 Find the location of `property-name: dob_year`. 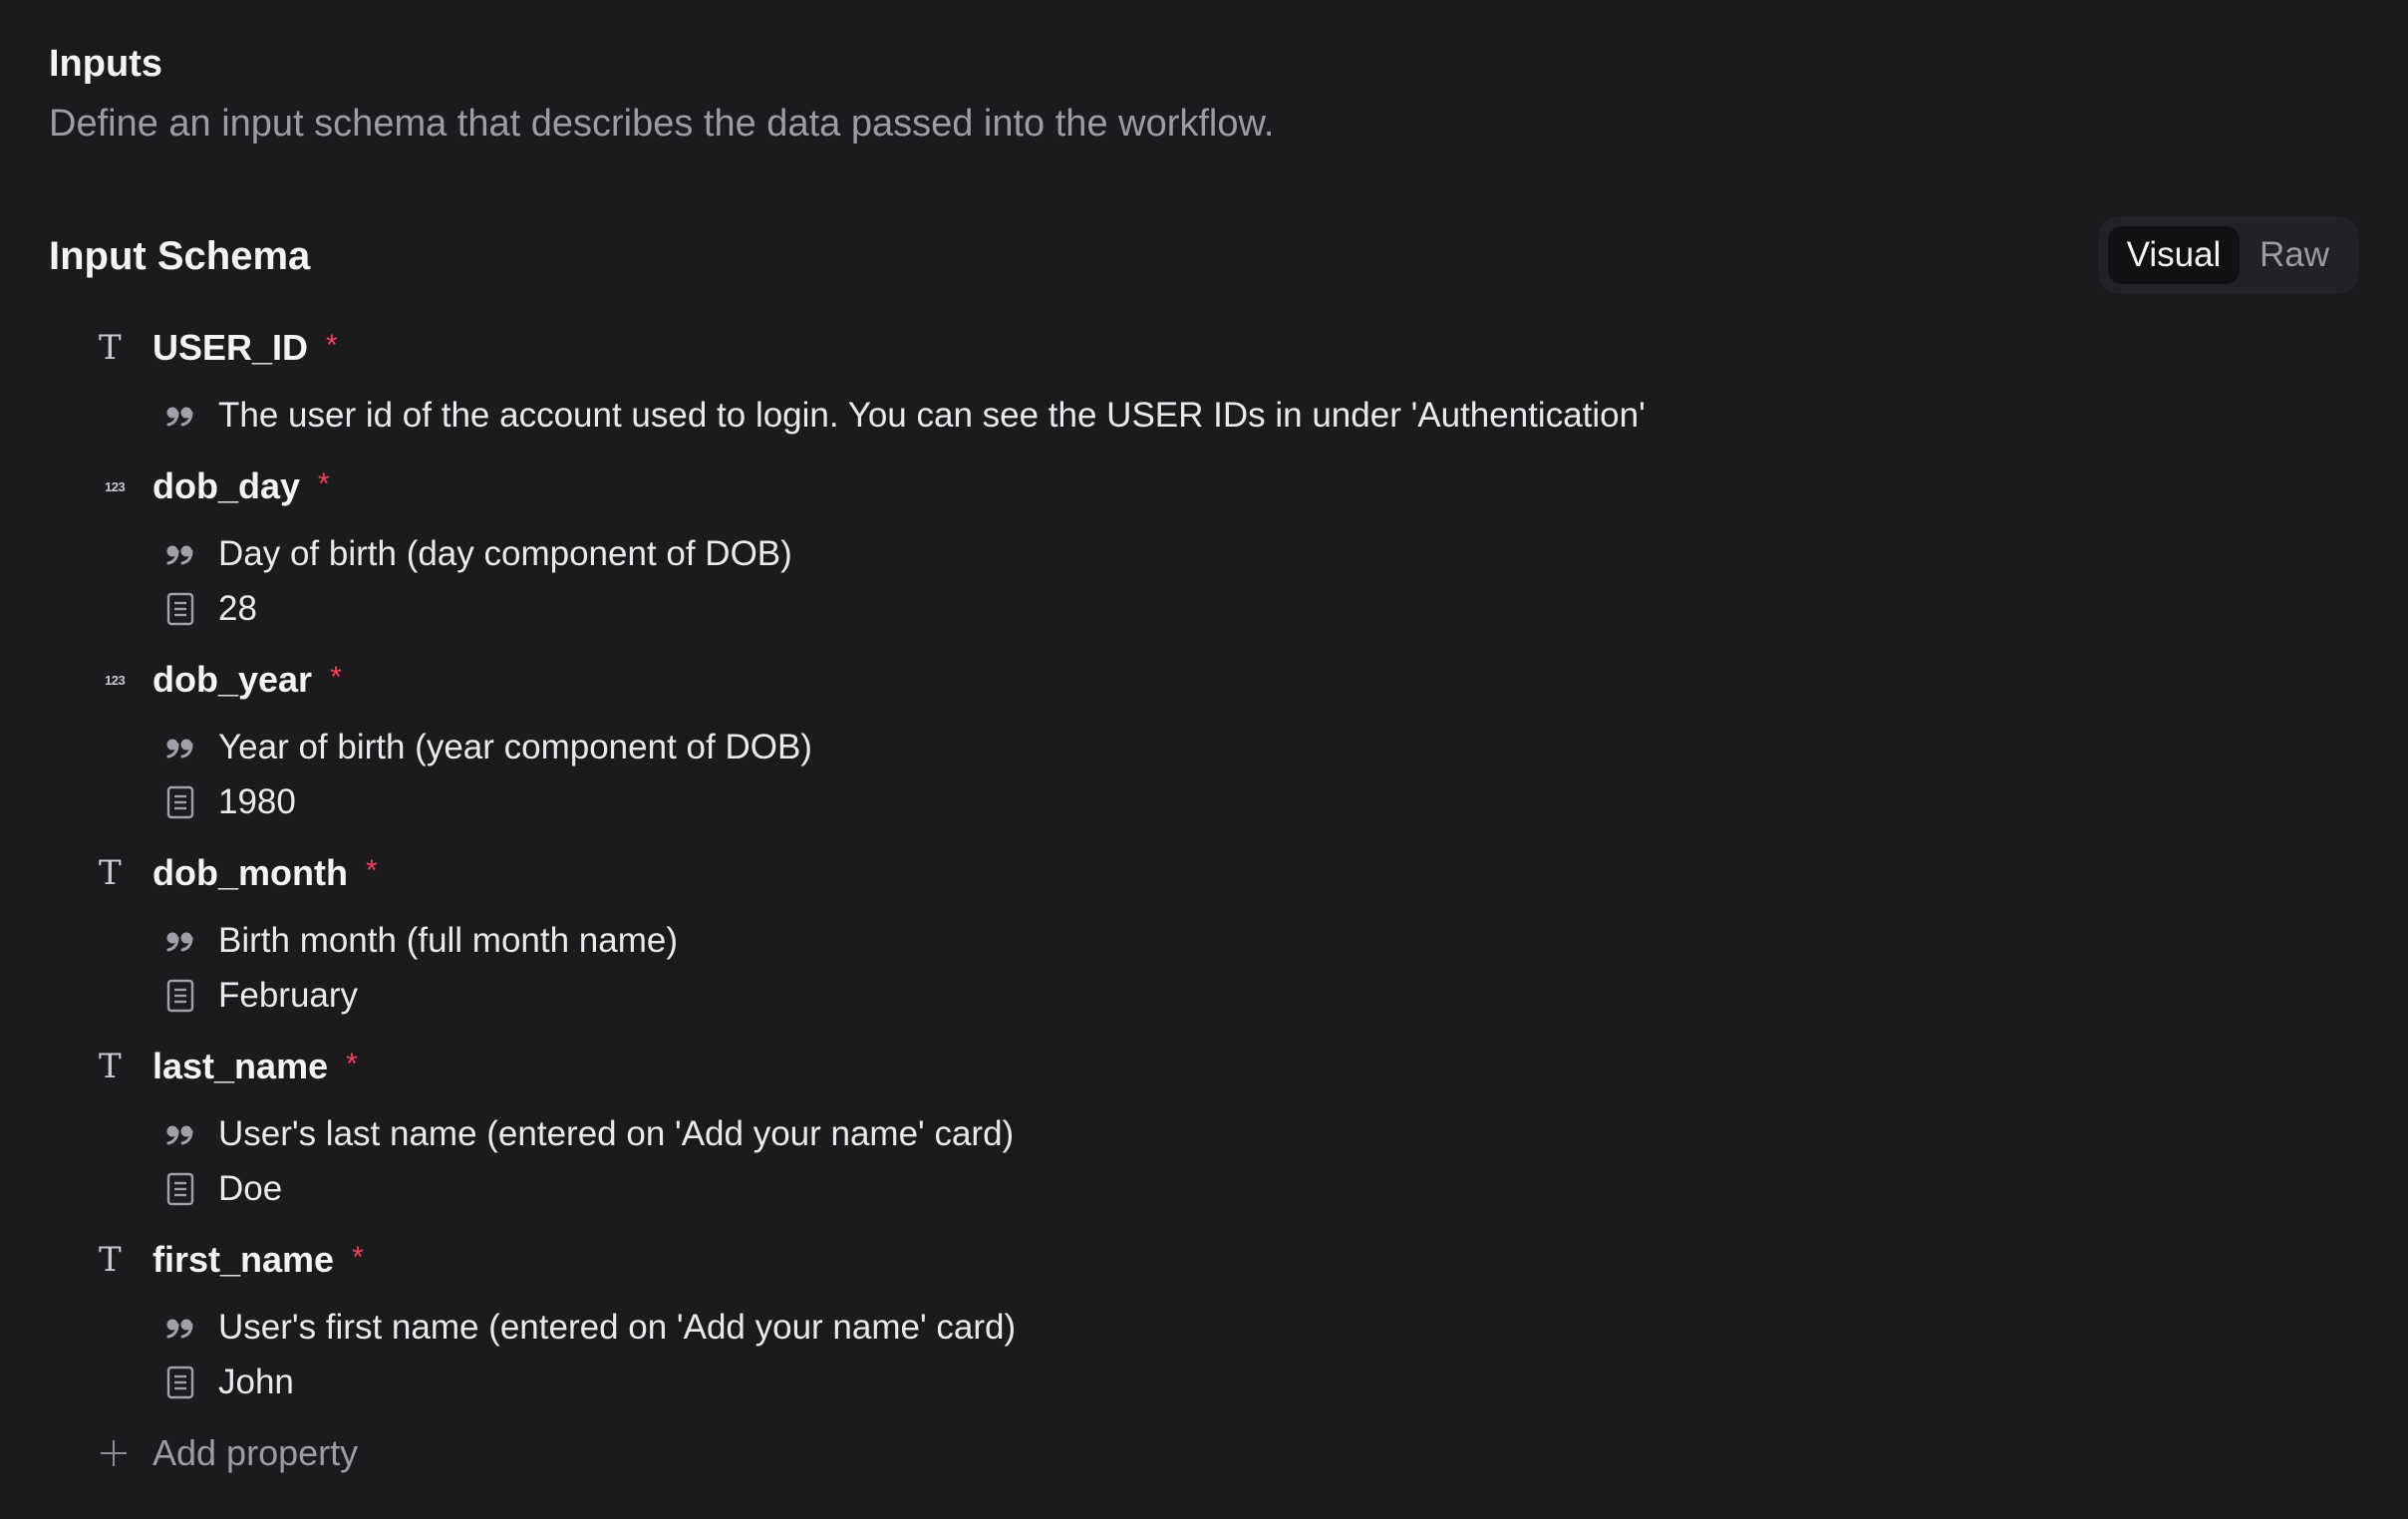

property-name: dob_year is located at coordinates (232, 680).